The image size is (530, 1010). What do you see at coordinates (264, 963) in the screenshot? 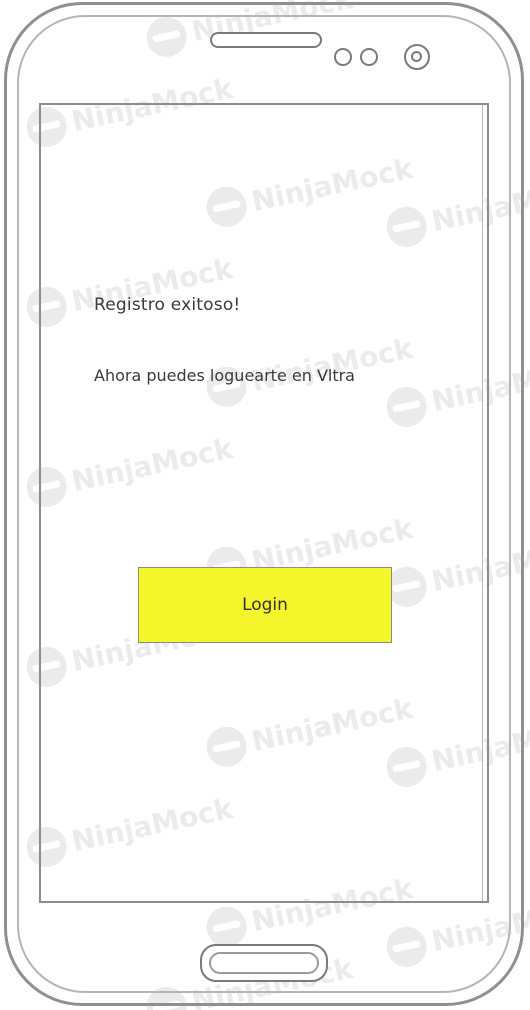
I see `home-button-icon` at bounding box center [264, 963].